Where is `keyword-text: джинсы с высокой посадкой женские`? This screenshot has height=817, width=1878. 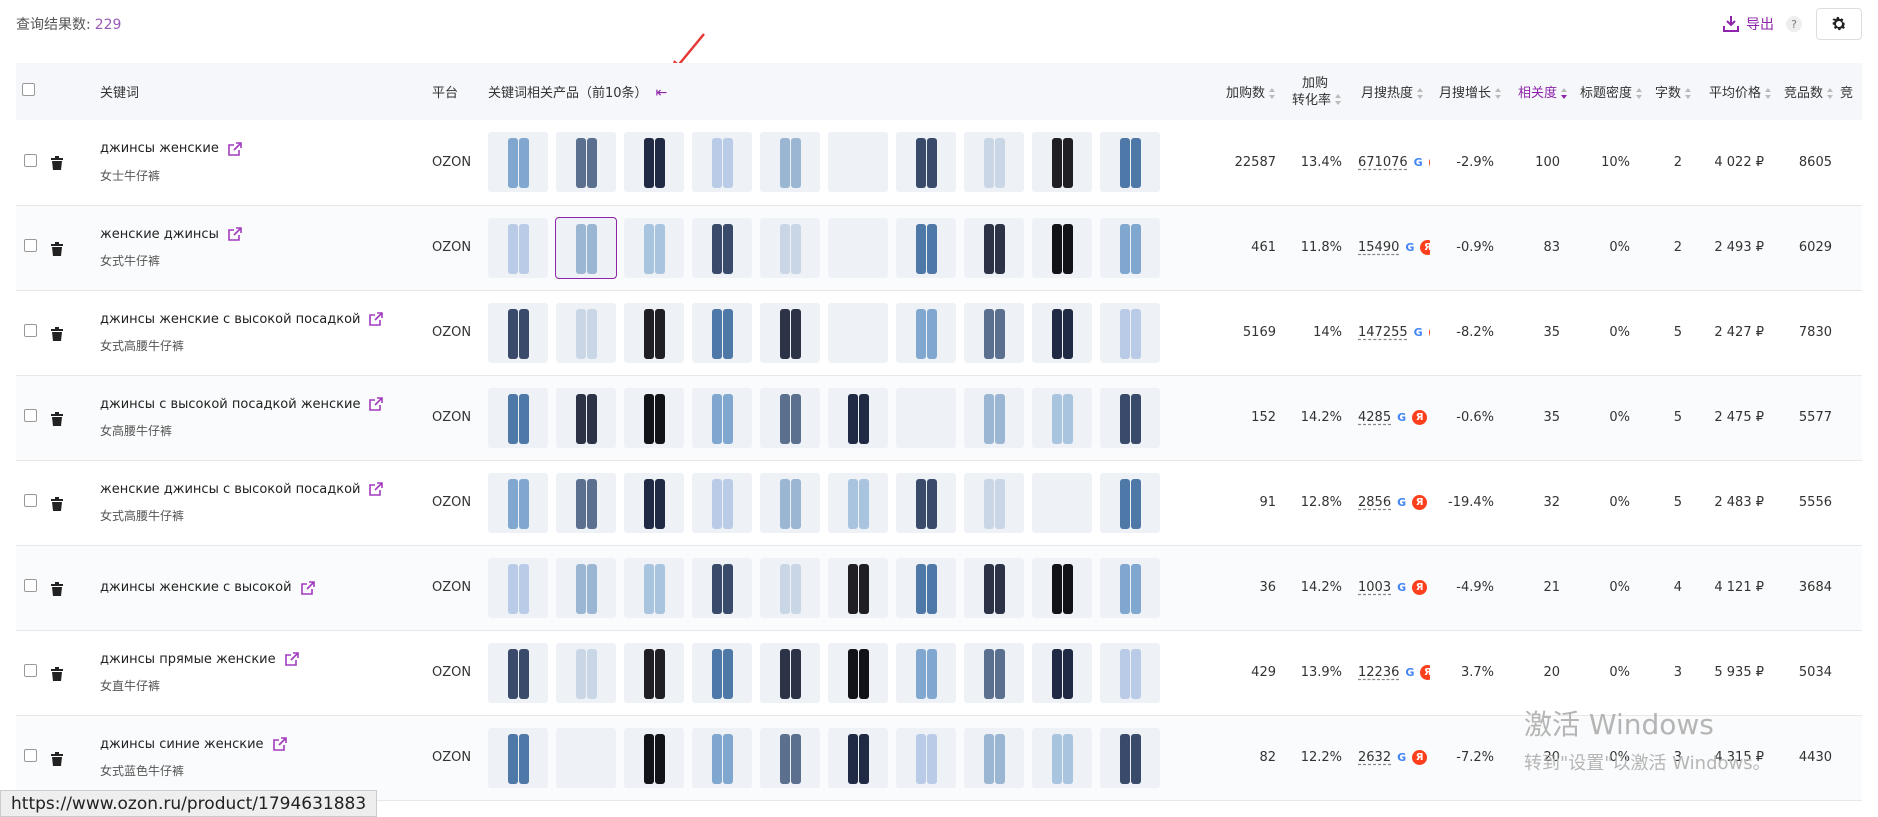
keyword-text: джинсы с высокой посадкой женские is located at coordinates (230, 404).